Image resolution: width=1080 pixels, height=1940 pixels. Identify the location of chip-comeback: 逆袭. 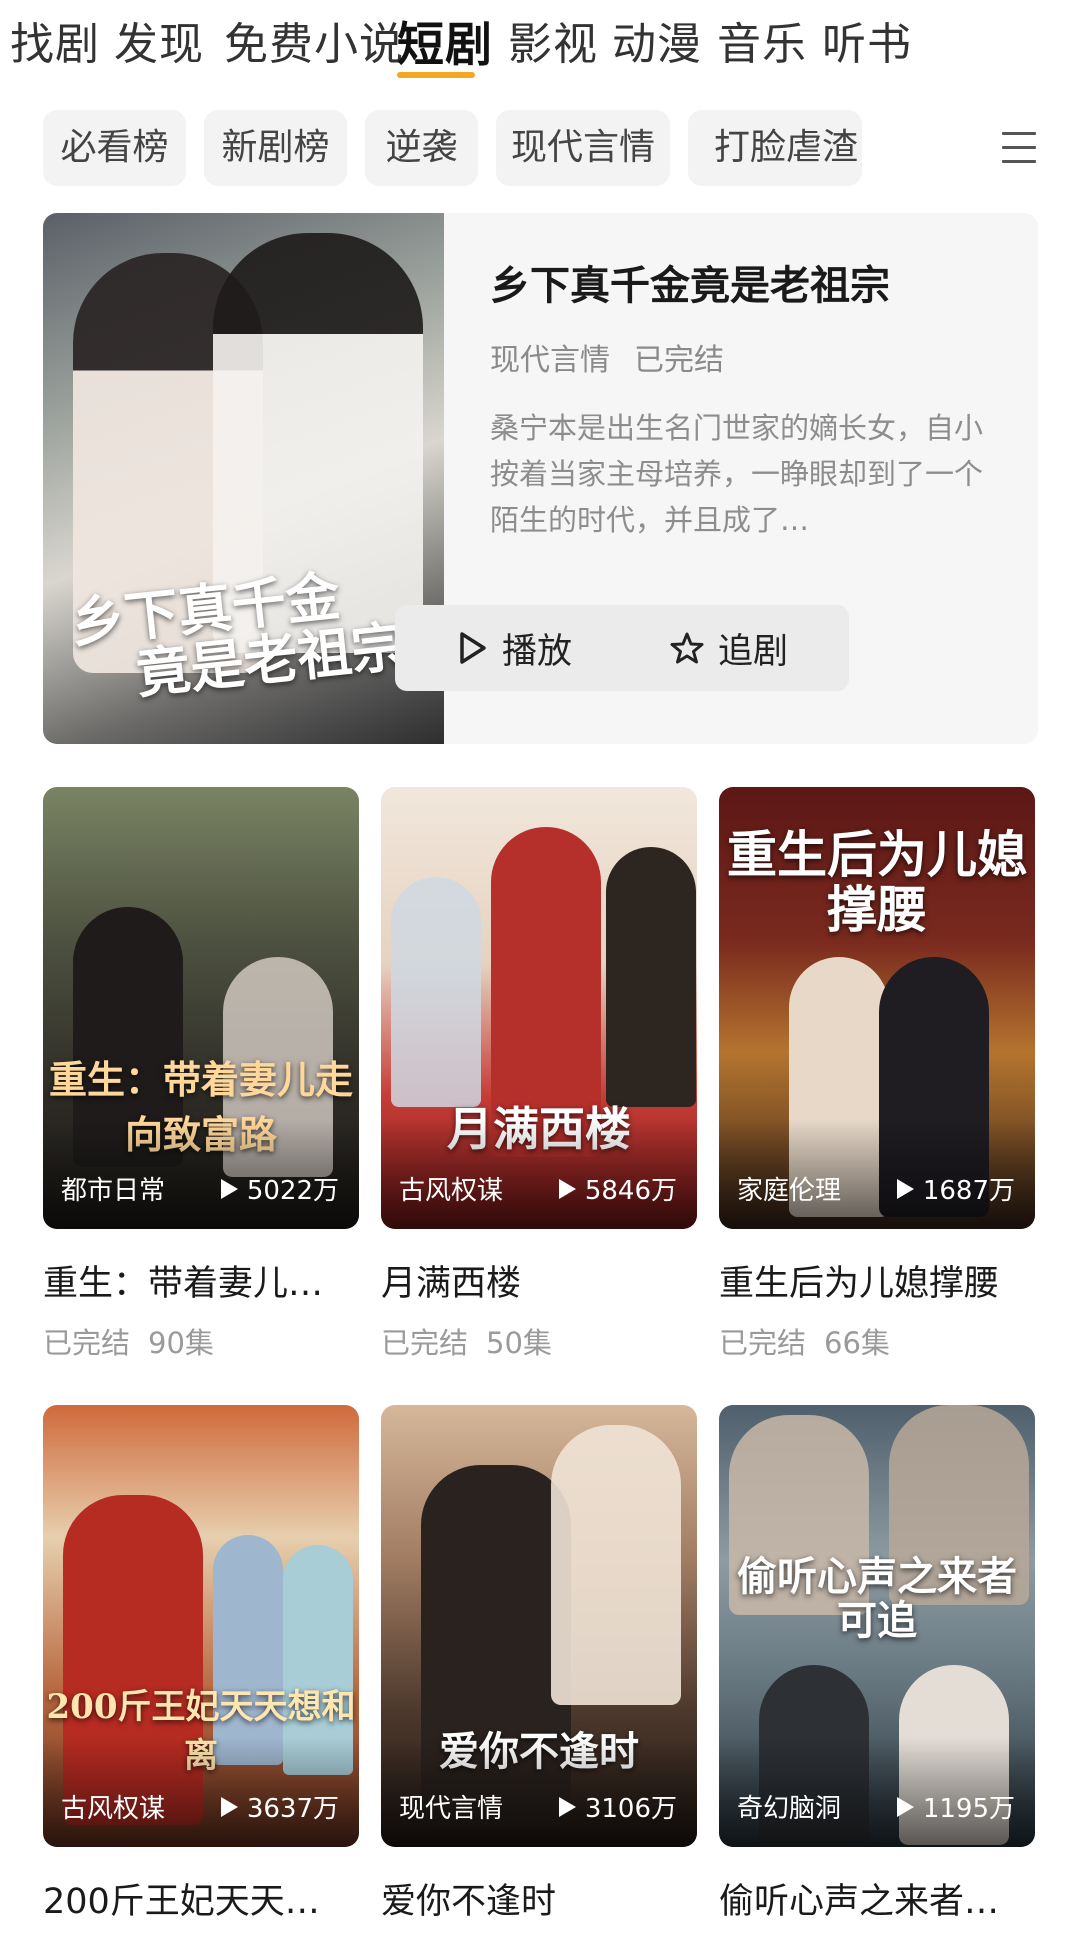
(421, 148).